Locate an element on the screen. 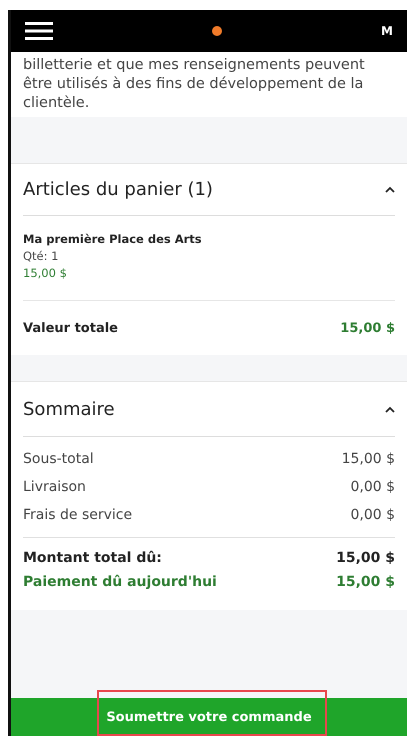 The width and height of the screenshot is (407, 736). section-title: Sommaire is located at coordinates (69, 409).